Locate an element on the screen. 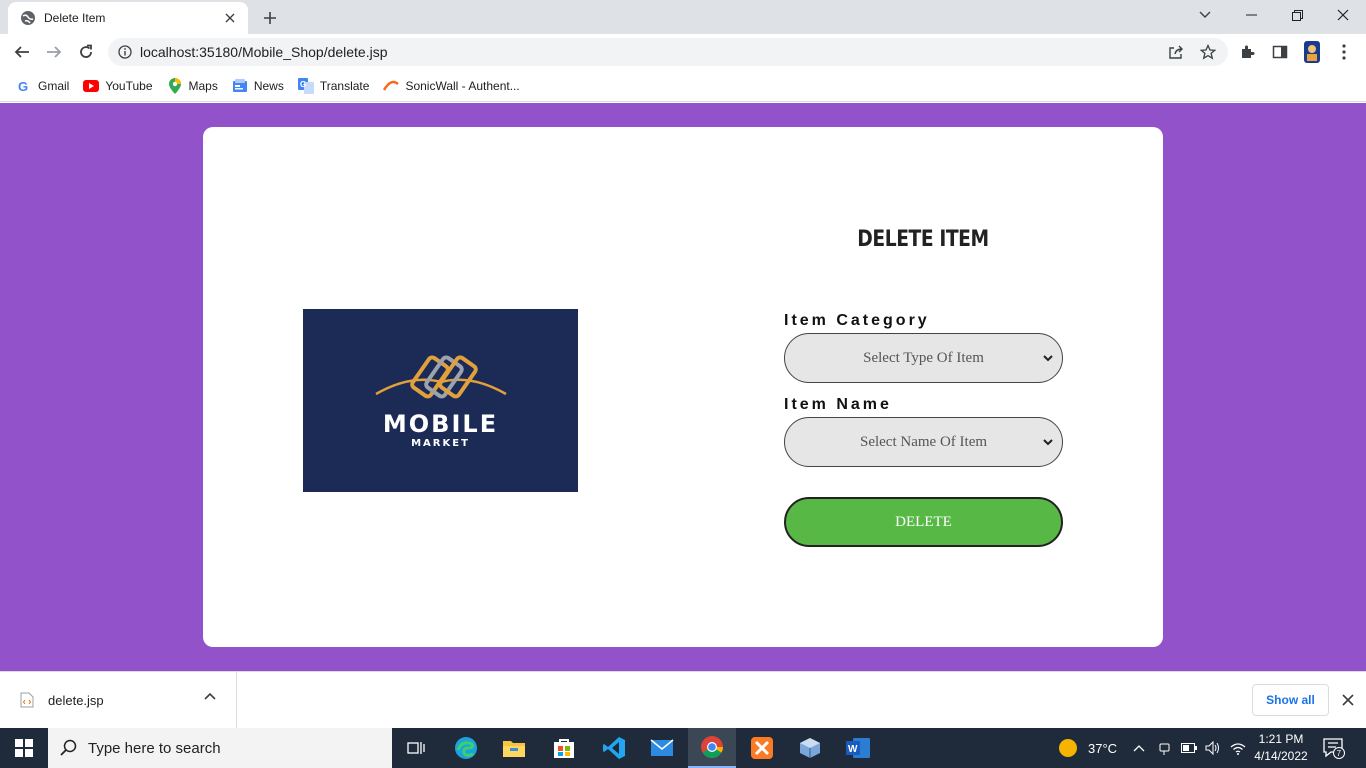 The image size is (1366, 768). delete-button: DELETE is located at coordinates (923, 522).